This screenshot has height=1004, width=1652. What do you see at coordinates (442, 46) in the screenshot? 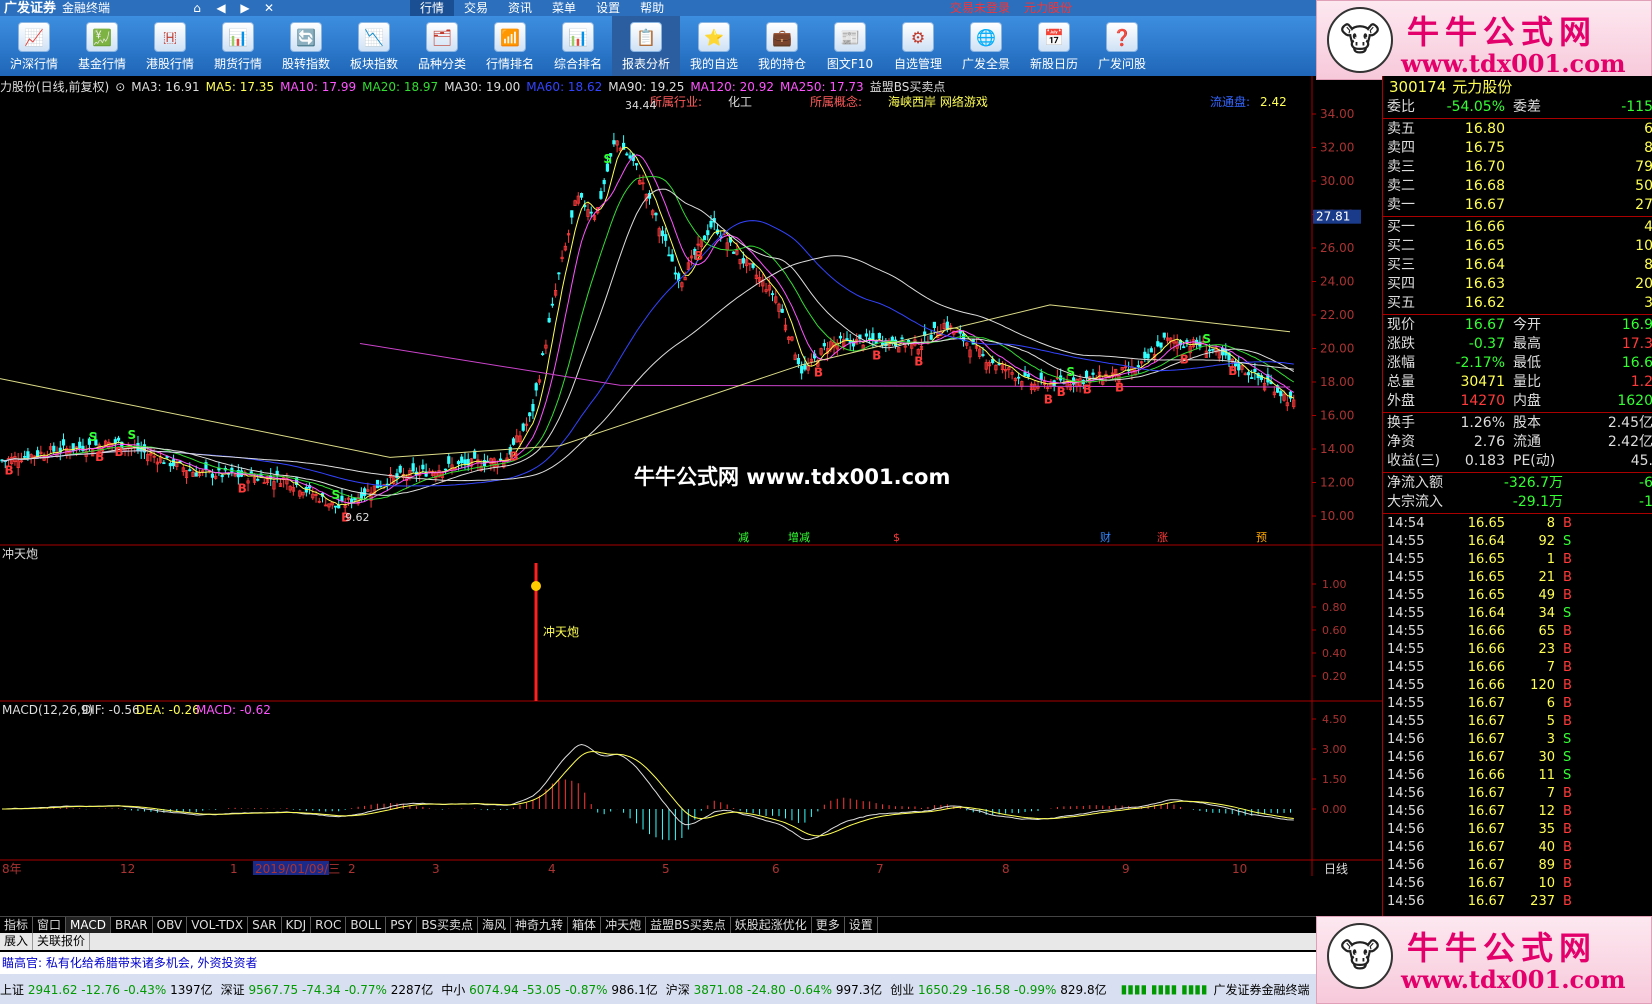
I see `toolbar-button: 🗂 品种分类` at bounding box center [442, 46].